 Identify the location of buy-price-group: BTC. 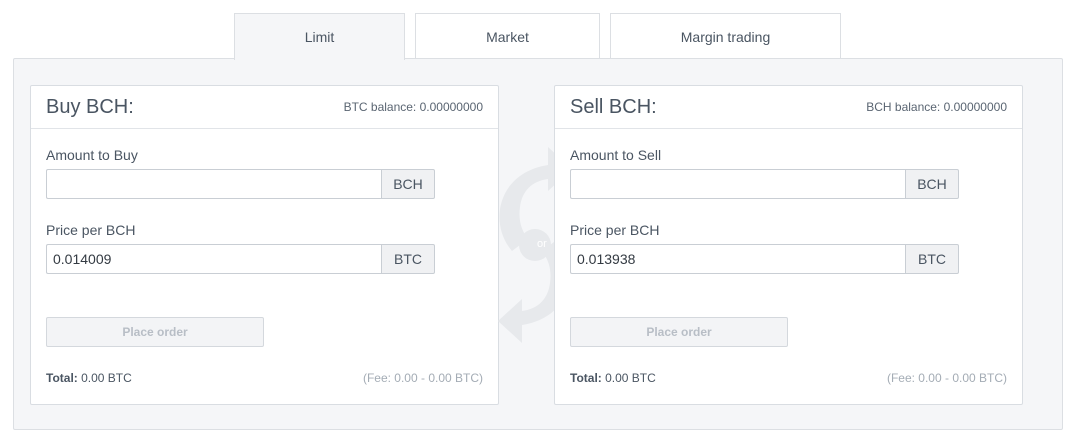
(240, 259).